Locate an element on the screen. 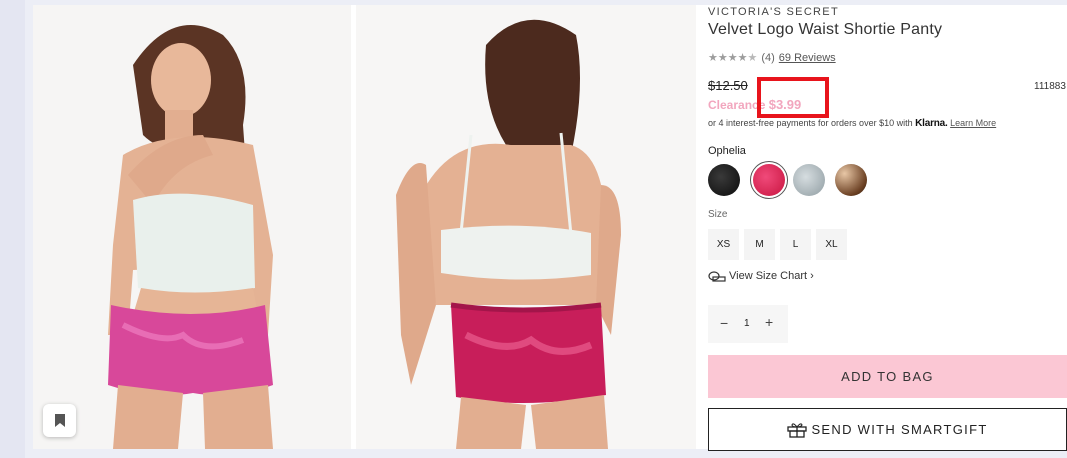 The image size is (1067, 458). original-price: $12.50 is located at coordinates (728, 85).